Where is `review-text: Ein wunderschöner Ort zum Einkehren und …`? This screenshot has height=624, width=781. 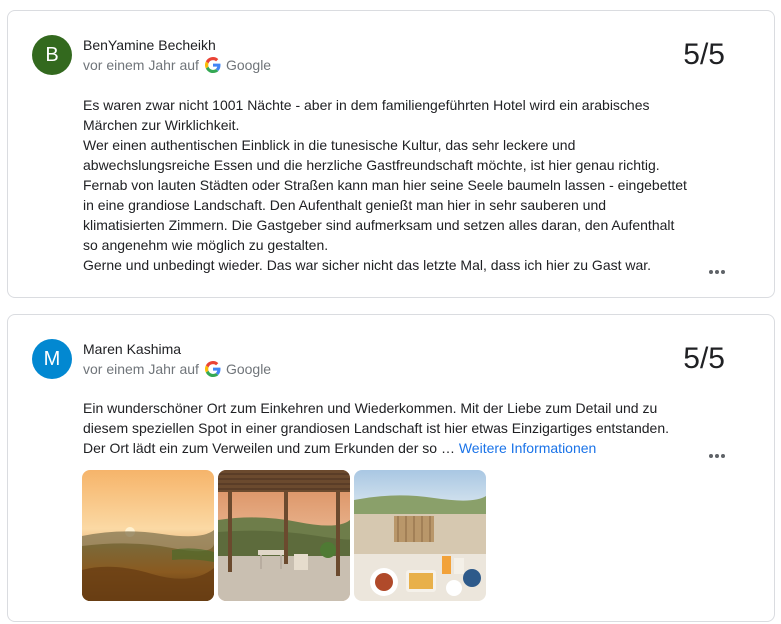
review-text: Ein wunderschöner Ort zum Einkehren und … is located at coordinates (393, 428).